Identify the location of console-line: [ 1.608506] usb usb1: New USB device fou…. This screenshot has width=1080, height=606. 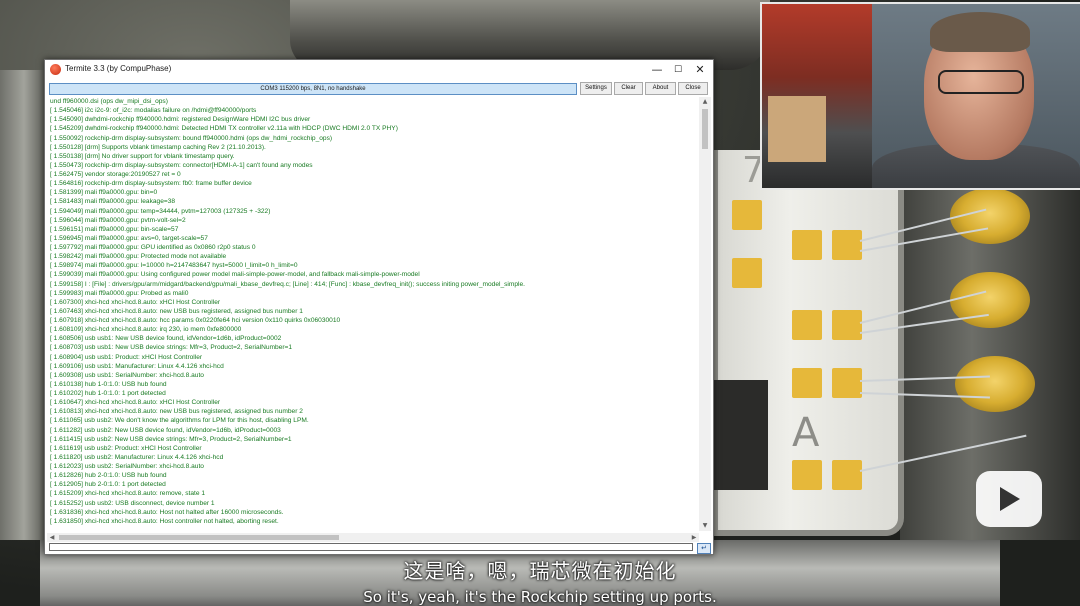
(166, 339).